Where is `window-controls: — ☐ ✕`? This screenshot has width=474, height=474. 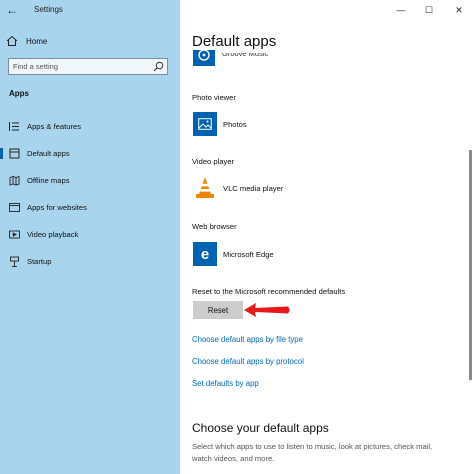 window-controls: — ☐ ✕ is located at coordinates (424, 10).